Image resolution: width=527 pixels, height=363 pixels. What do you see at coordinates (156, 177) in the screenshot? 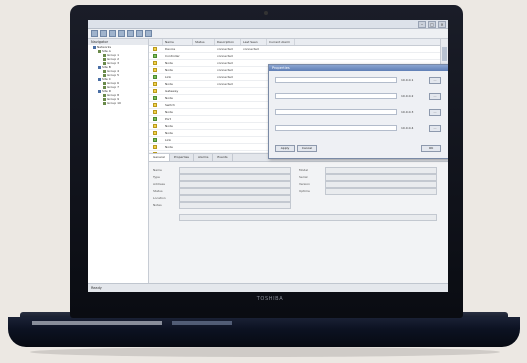
I see `field-label: Type` at bounding box center [156, 177].